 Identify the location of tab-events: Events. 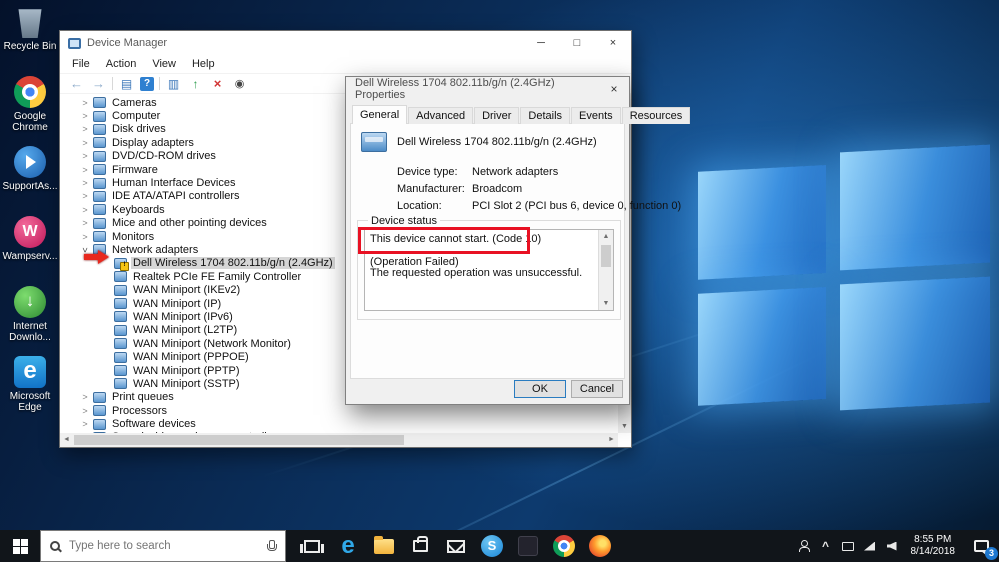
(596, 115).